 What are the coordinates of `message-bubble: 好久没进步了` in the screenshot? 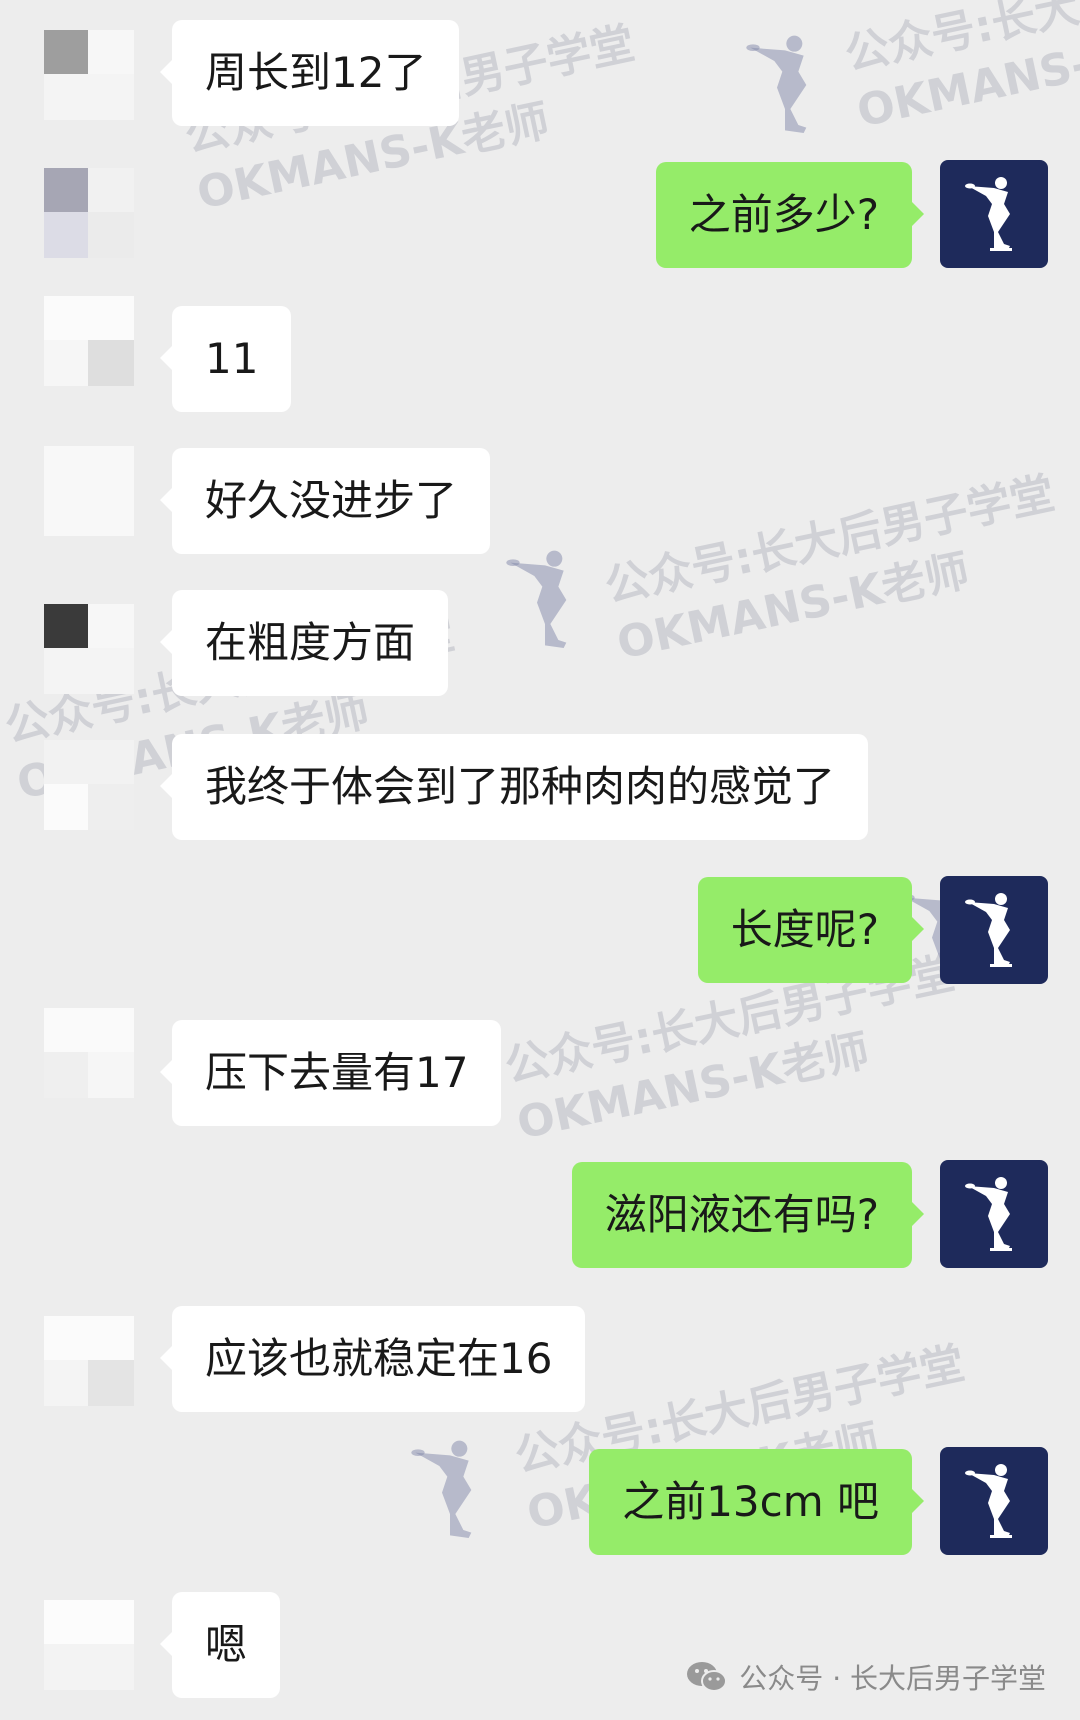 It's located at (325, 501).